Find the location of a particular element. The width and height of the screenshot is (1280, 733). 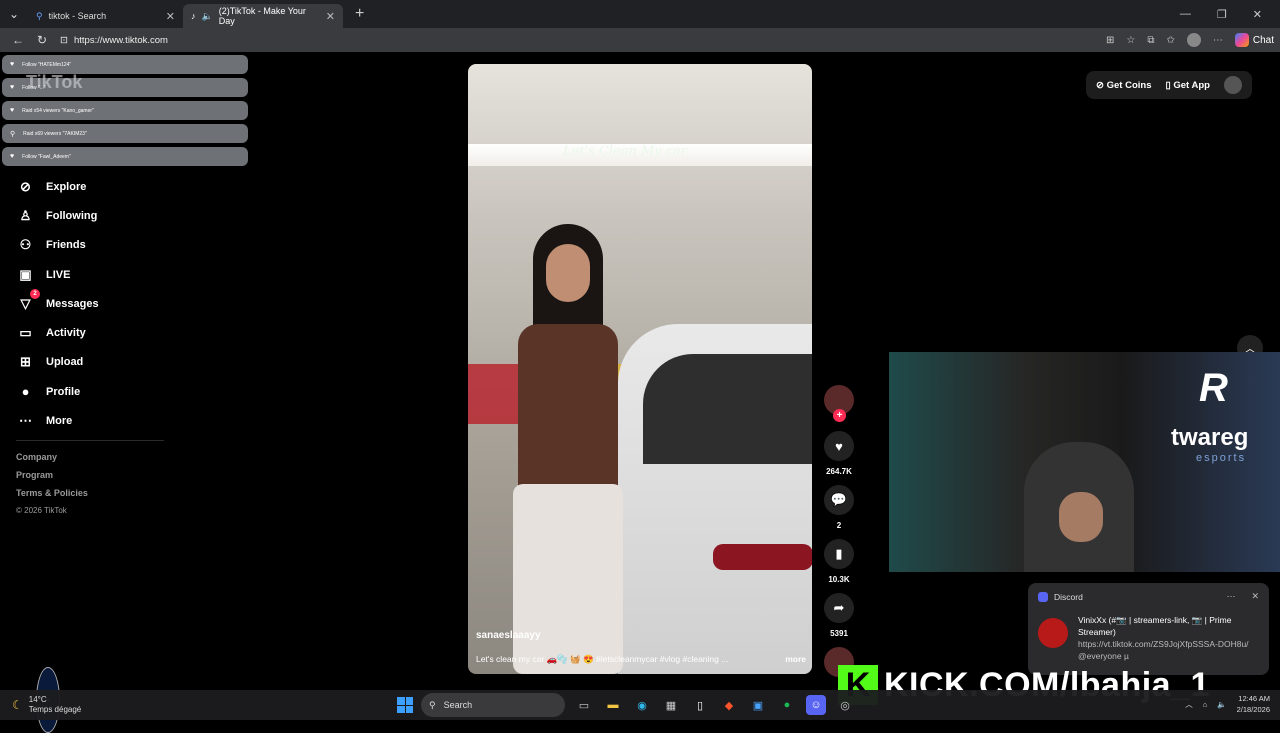

split-screen-icon: ⊞ is located at coordinates (1110, 40).